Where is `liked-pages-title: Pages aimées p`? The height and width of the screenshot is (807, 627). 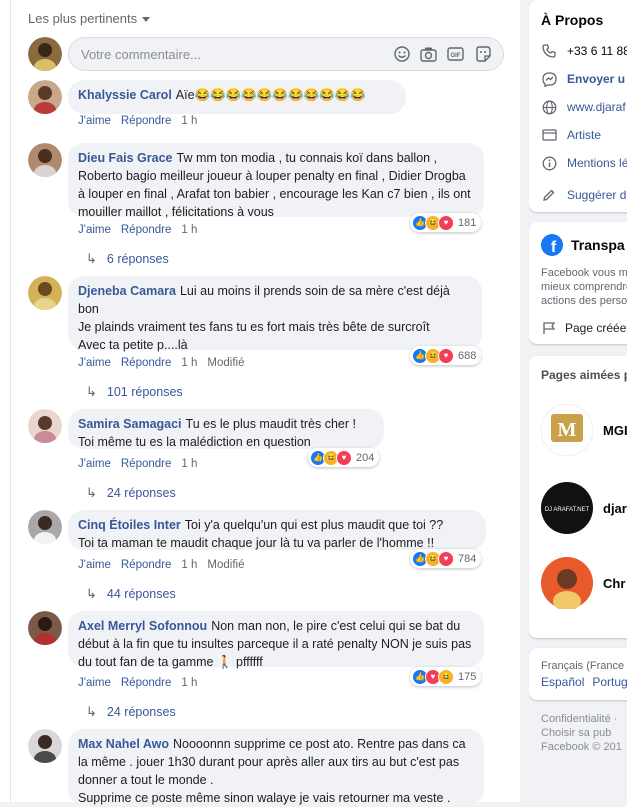 liked-pages-title: Pages aimées p is located at coordinates (584, 375).